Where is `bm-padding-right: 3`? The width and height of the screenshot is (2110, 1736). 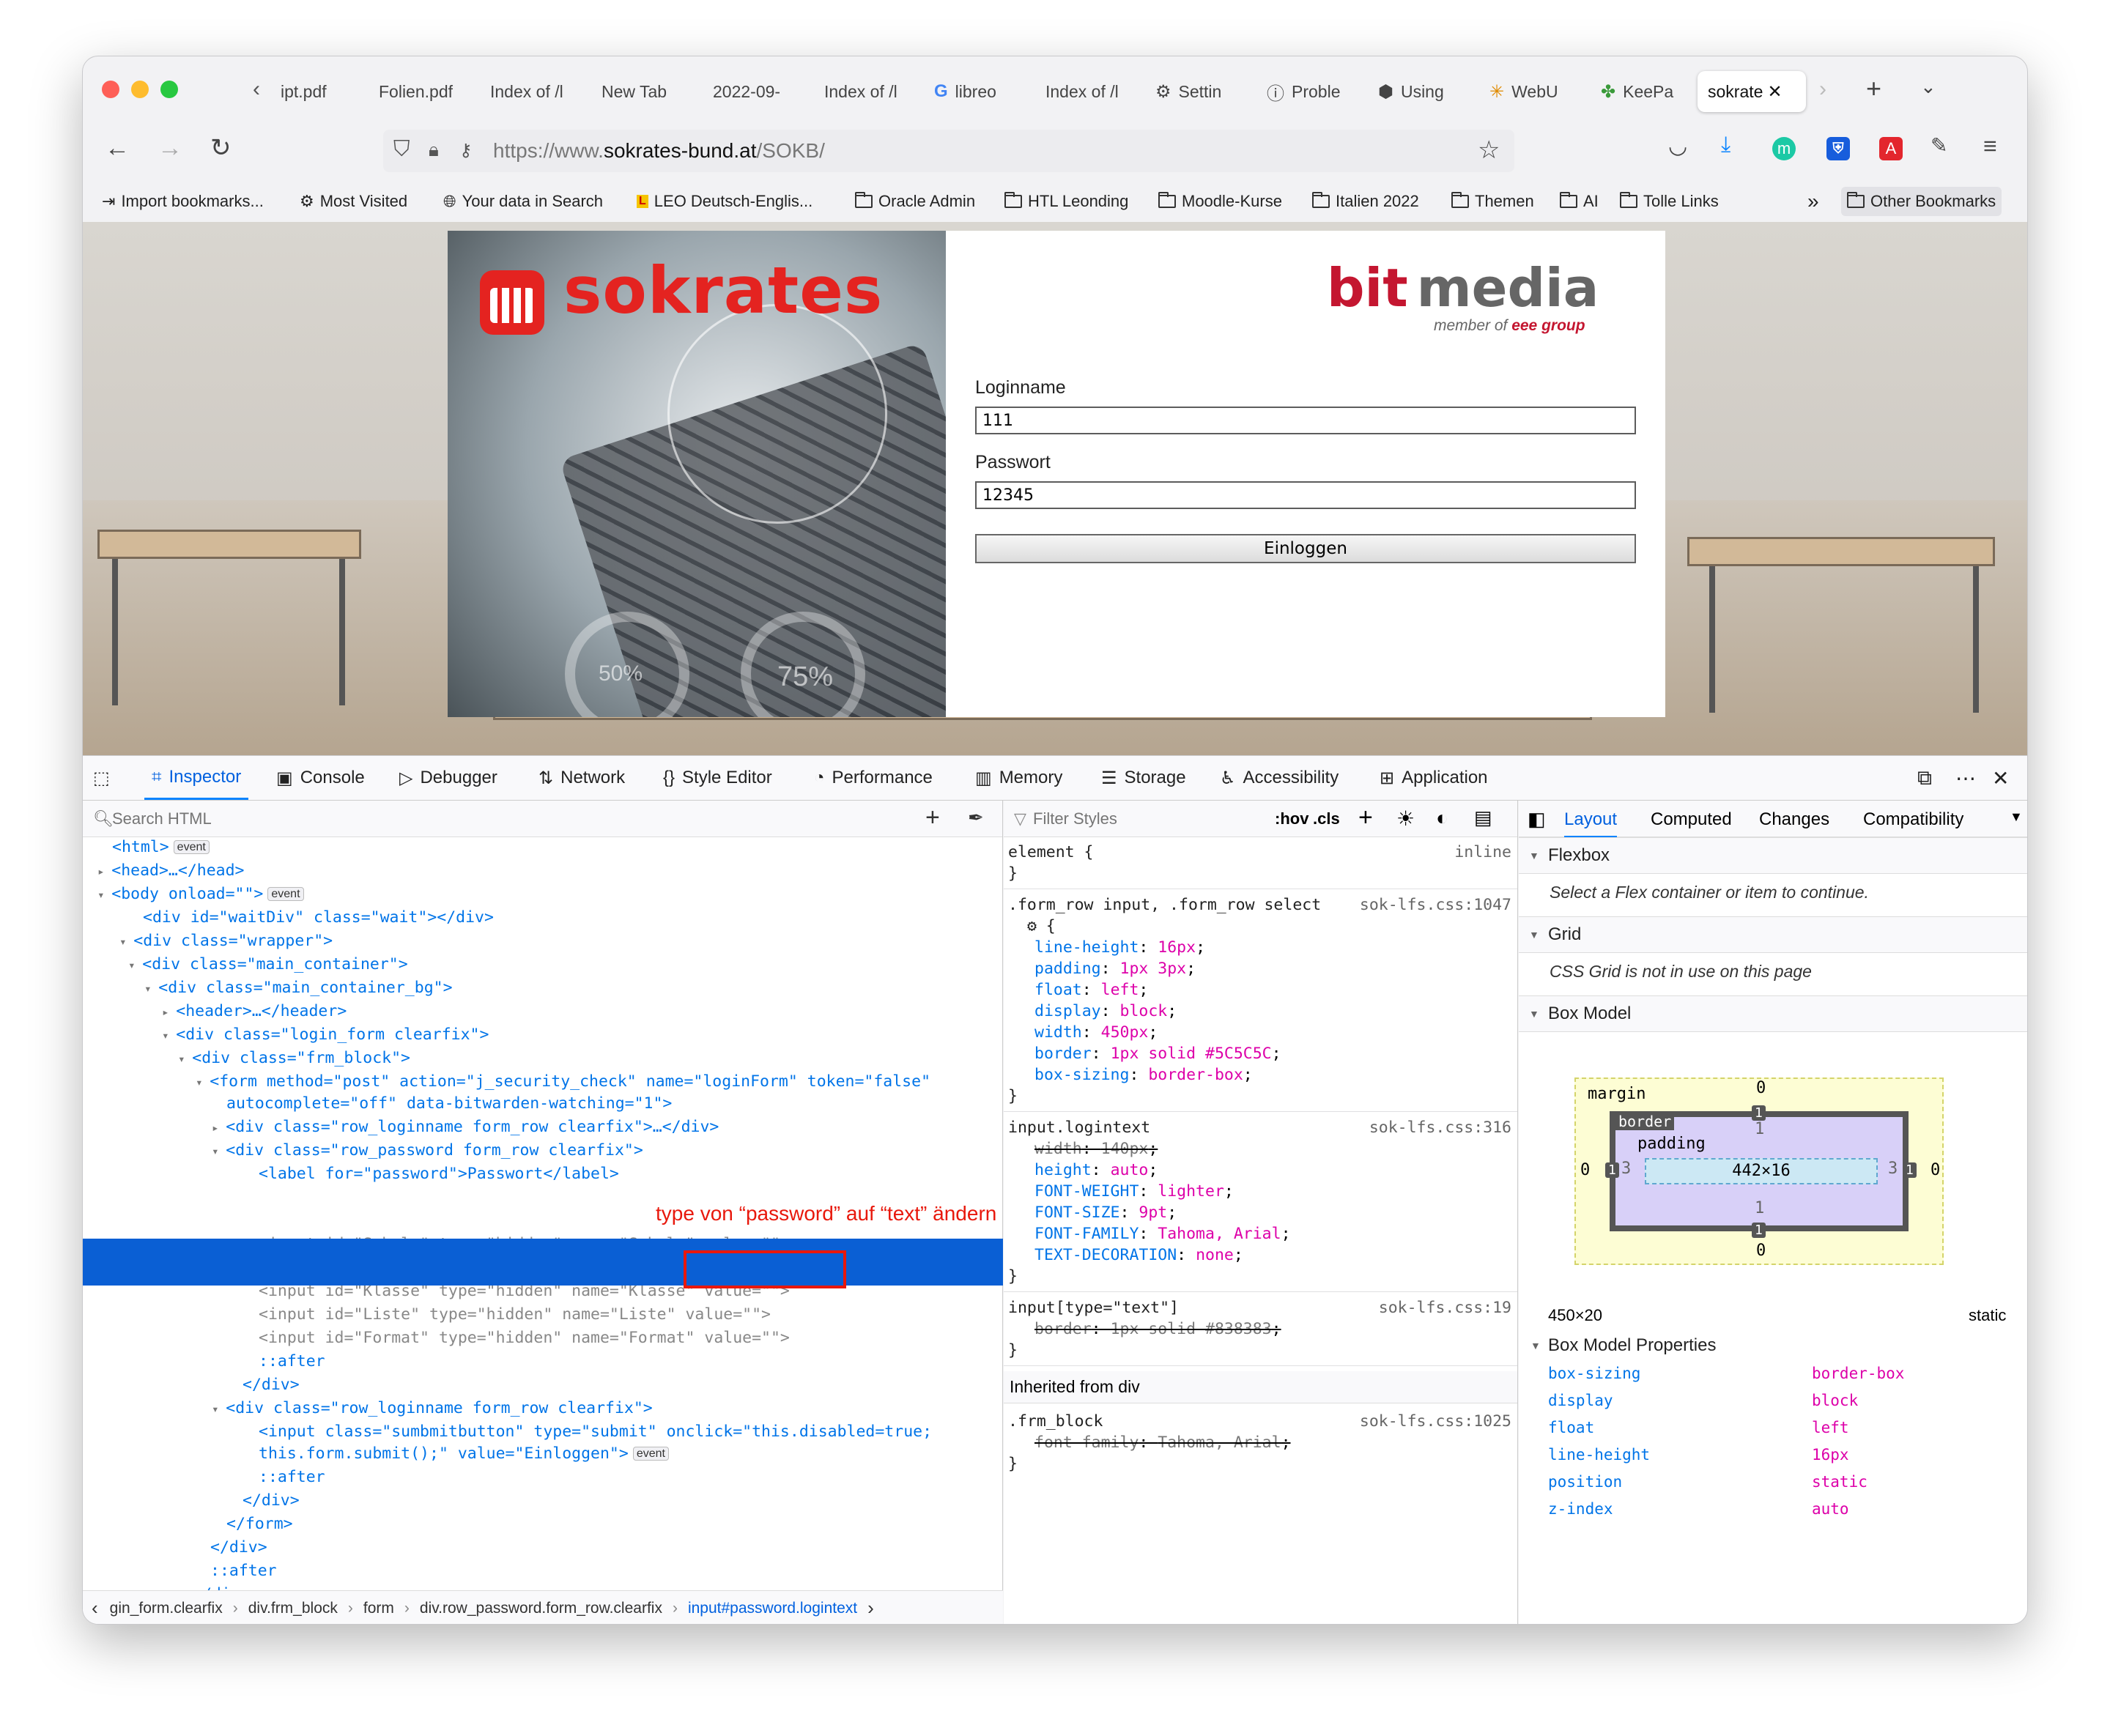 bm-padding-right: 3 is located at coordinates (1893, 1169).